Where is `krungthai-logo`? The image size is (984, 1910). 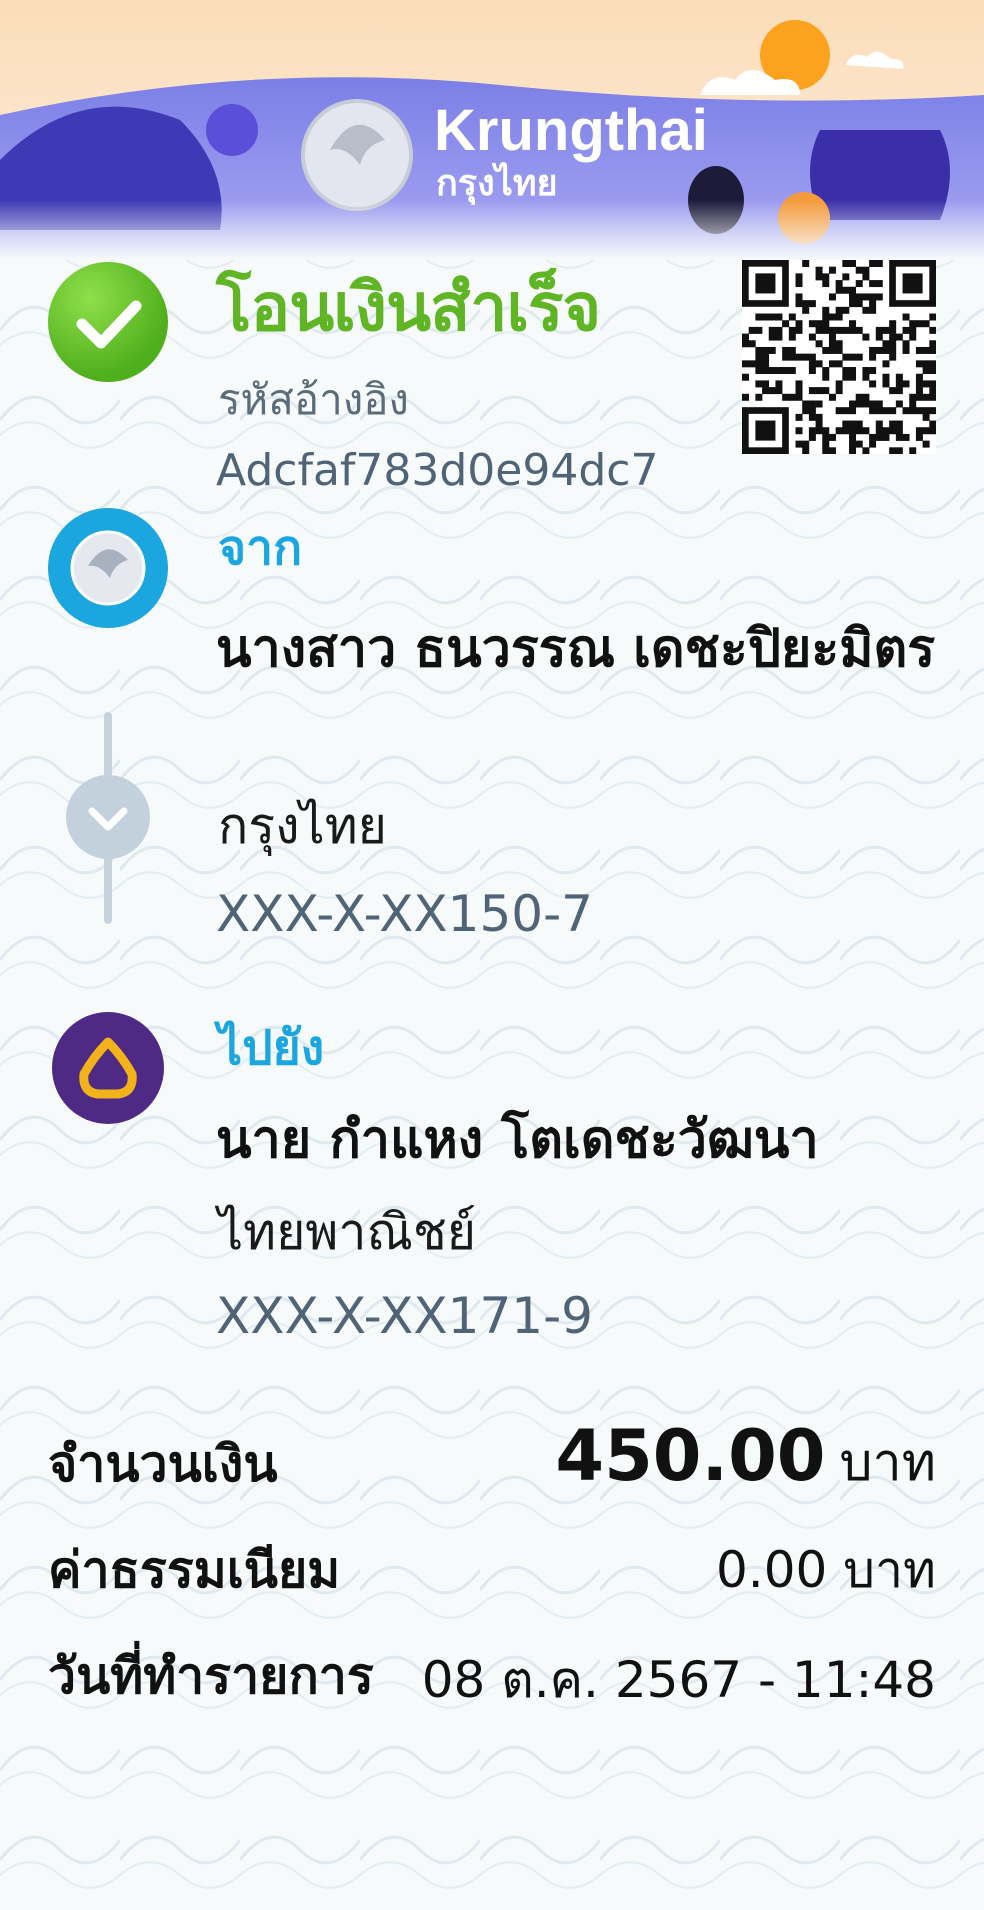
krungthai-logo is located at coordinates (357, 155).